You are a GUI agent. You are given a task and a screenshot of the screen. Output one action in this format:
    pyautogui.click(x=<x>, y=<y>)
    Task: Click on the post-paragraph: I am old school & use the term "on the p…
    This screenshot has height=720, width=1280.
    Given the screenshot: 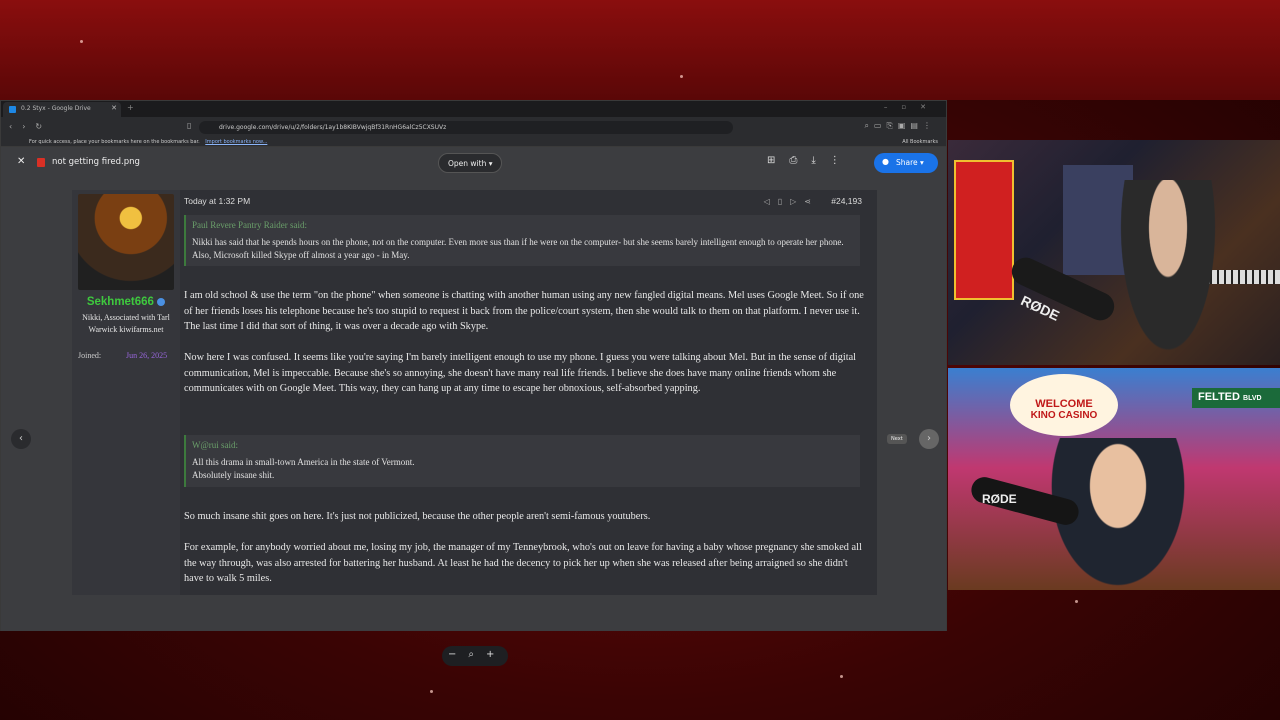 What is the action you would take?
    pyautogui.click(x=524, y=311)
    